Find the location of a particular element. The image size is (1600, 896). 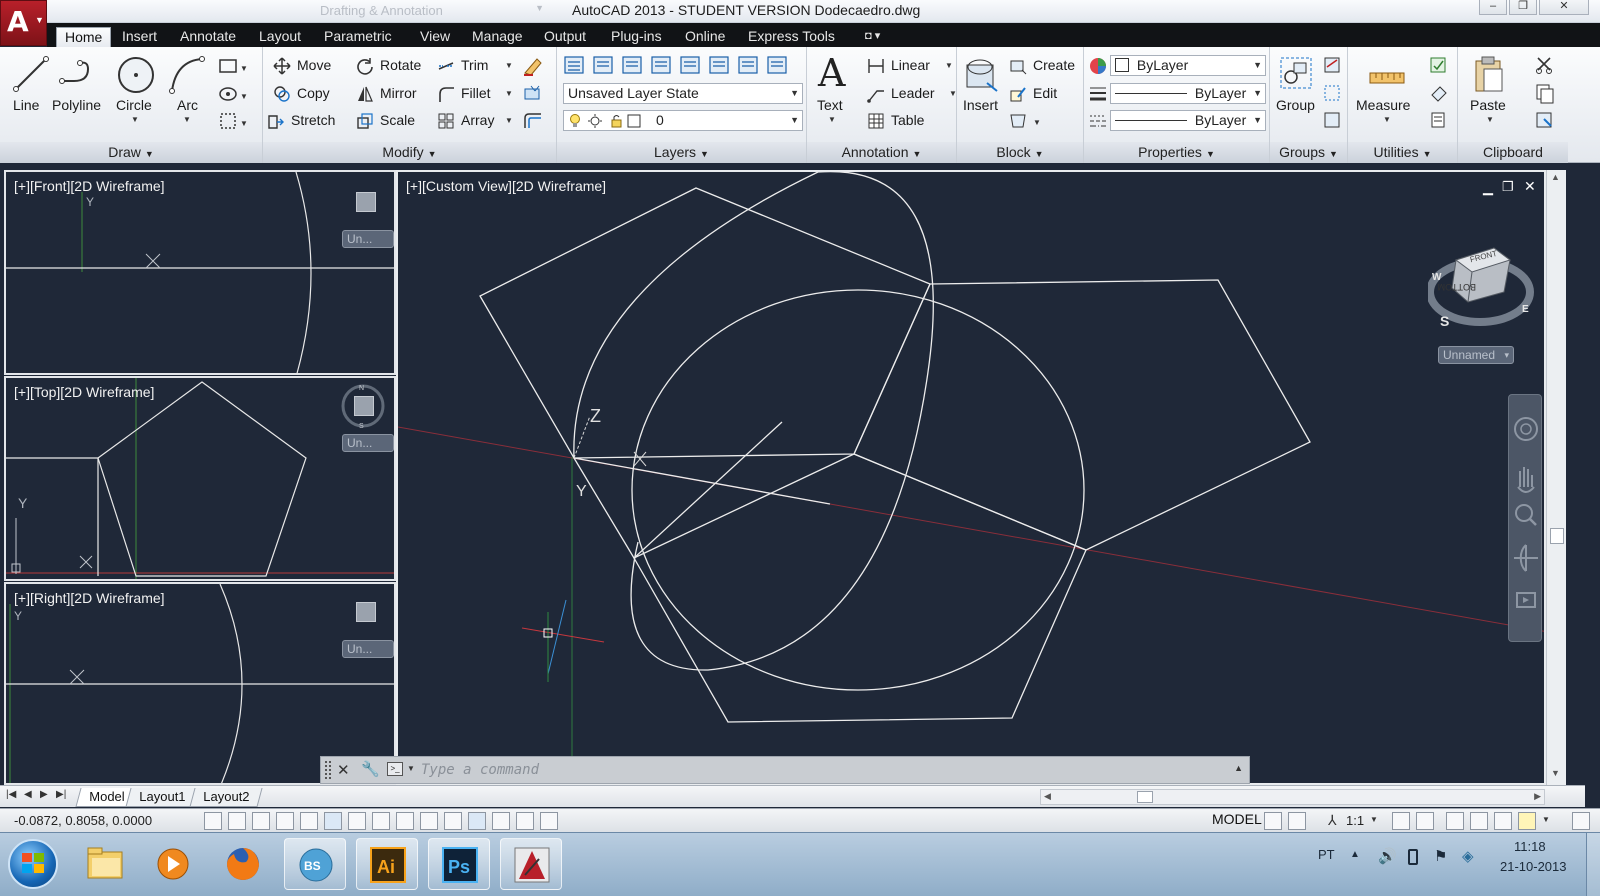

command-prompt-icon: >_ is located at coordinates (395, 769).